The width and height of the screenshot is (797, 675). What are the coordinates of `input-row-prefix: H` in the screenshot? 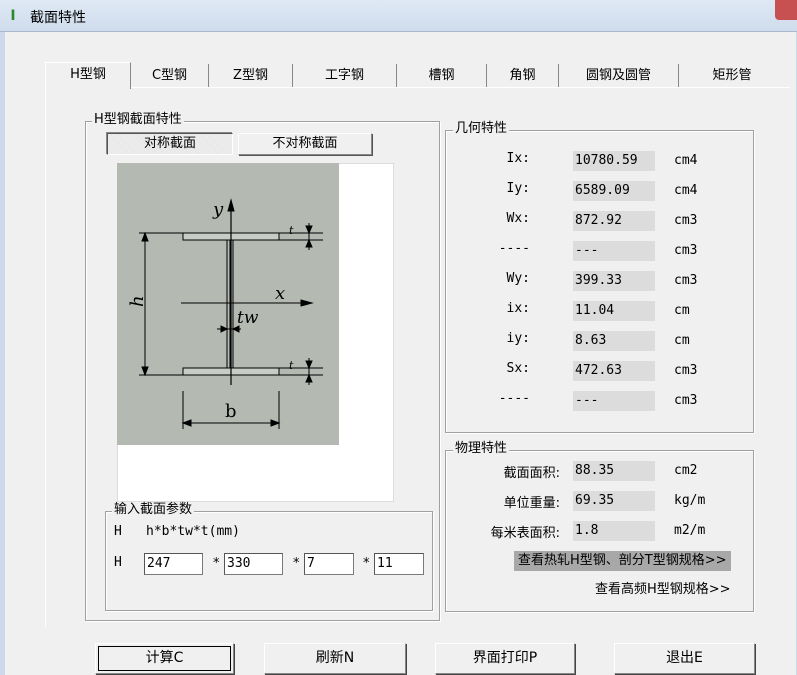 It's located at (118, 562).